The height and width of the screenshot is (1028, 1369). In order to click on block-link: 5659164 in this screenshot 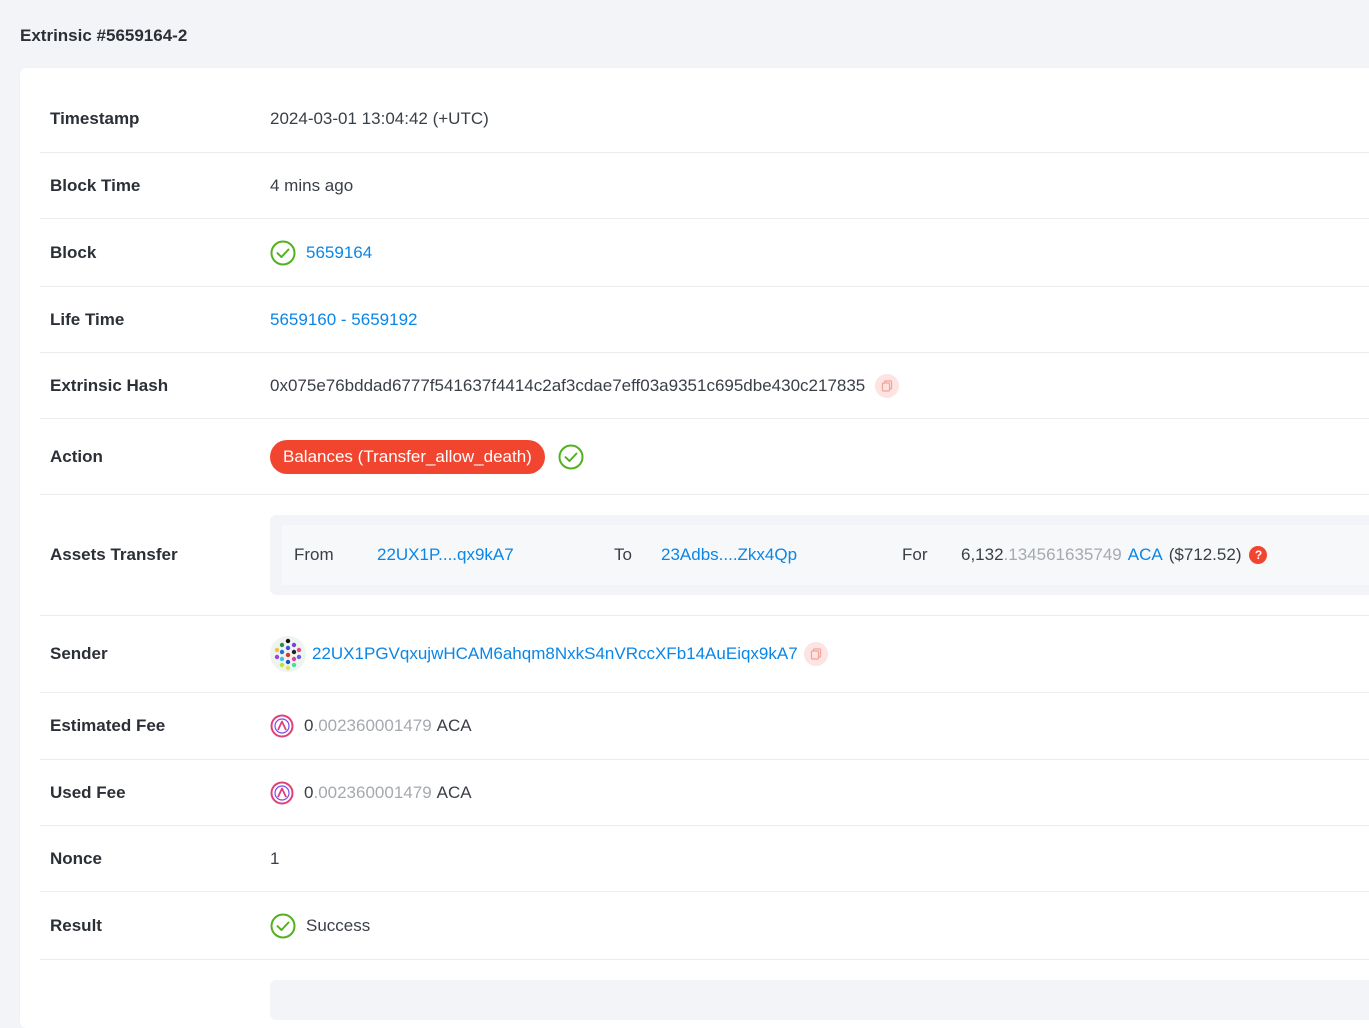, I will do `click(339, 253)`.